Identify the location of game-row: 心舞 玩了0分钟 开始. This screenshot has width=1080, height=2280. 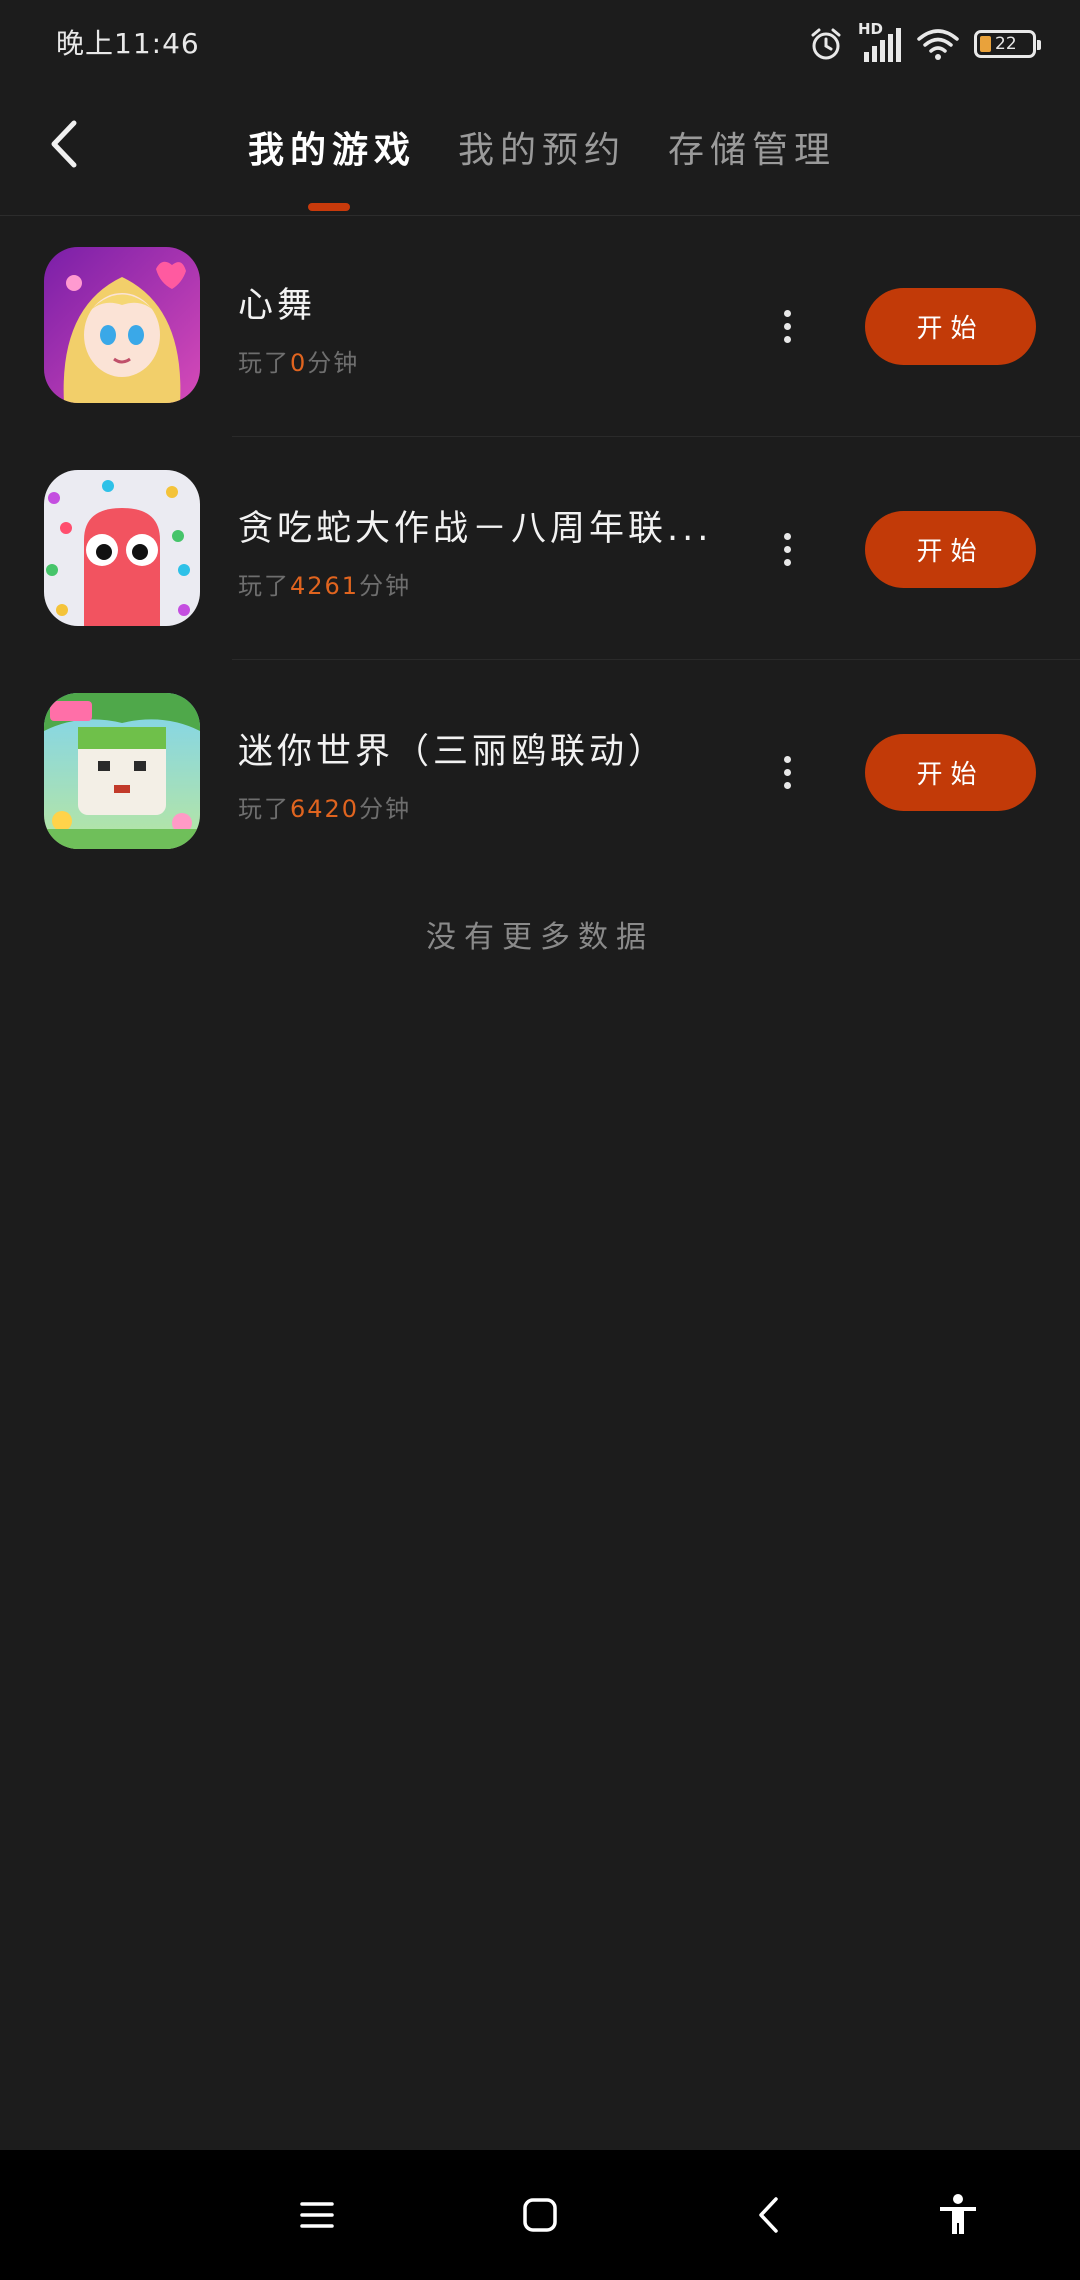
(540, 326).